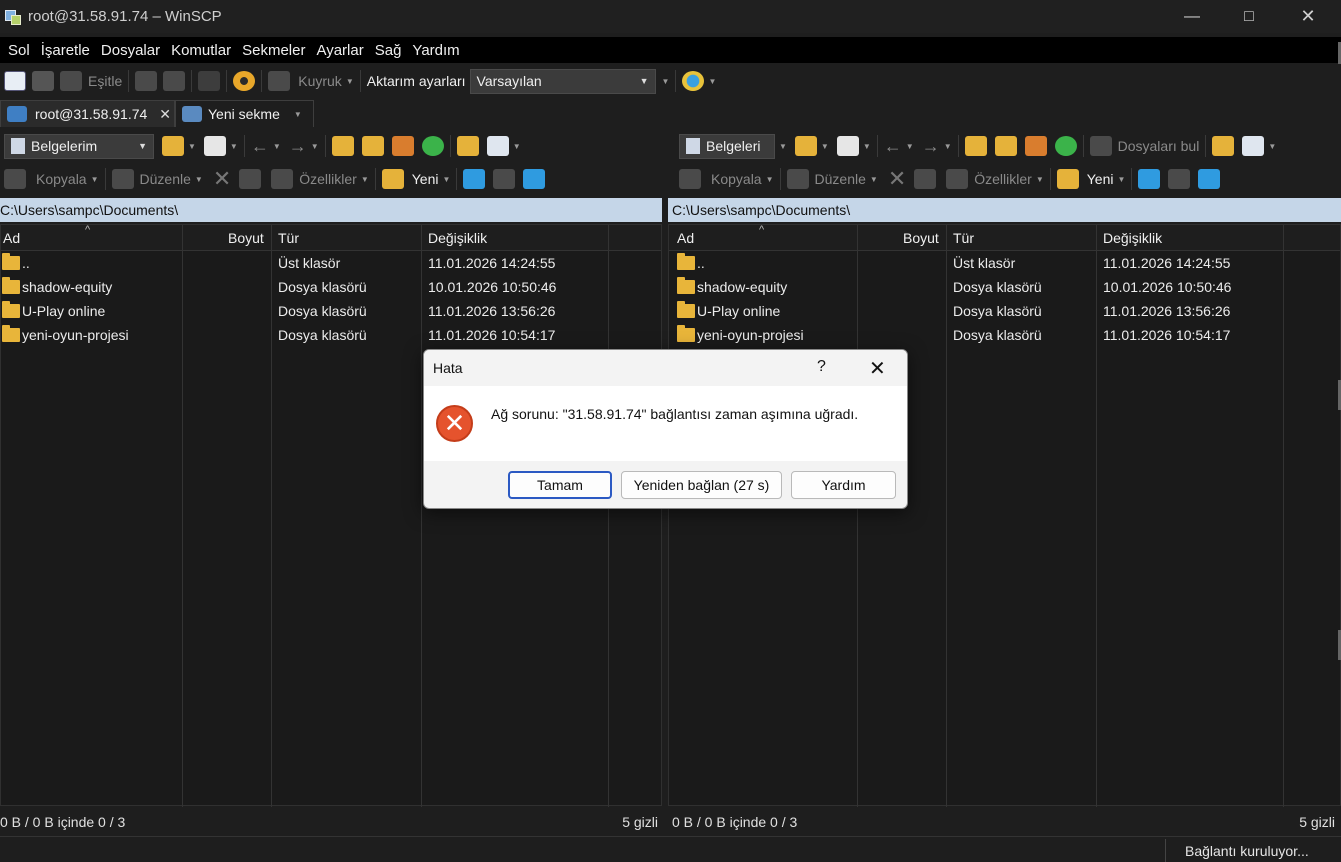  I want to click on left-properties-button: Özellikler, so click(328, 179).